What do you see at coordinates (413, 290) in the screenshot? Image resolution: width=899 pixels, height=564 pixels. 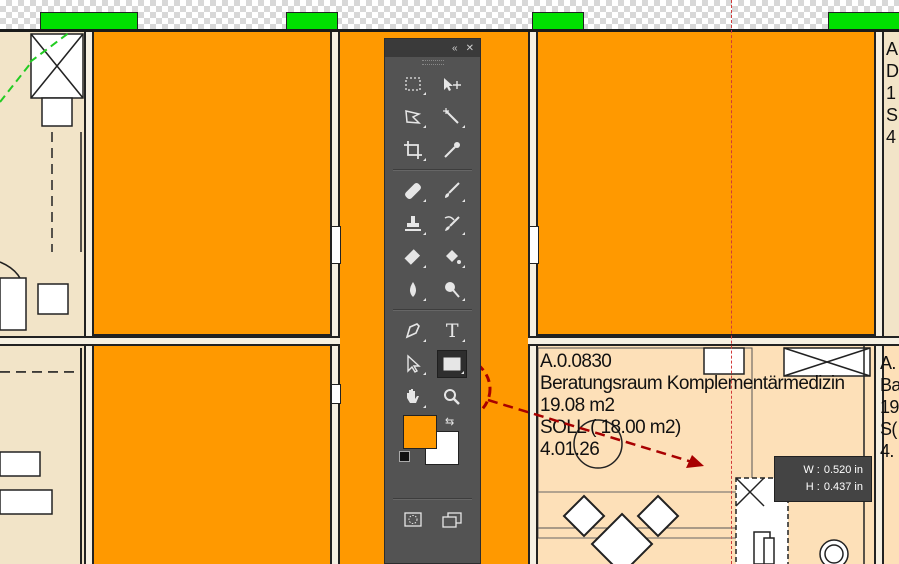 I see `blur-tool-icon` at bounding box center [413, 290].